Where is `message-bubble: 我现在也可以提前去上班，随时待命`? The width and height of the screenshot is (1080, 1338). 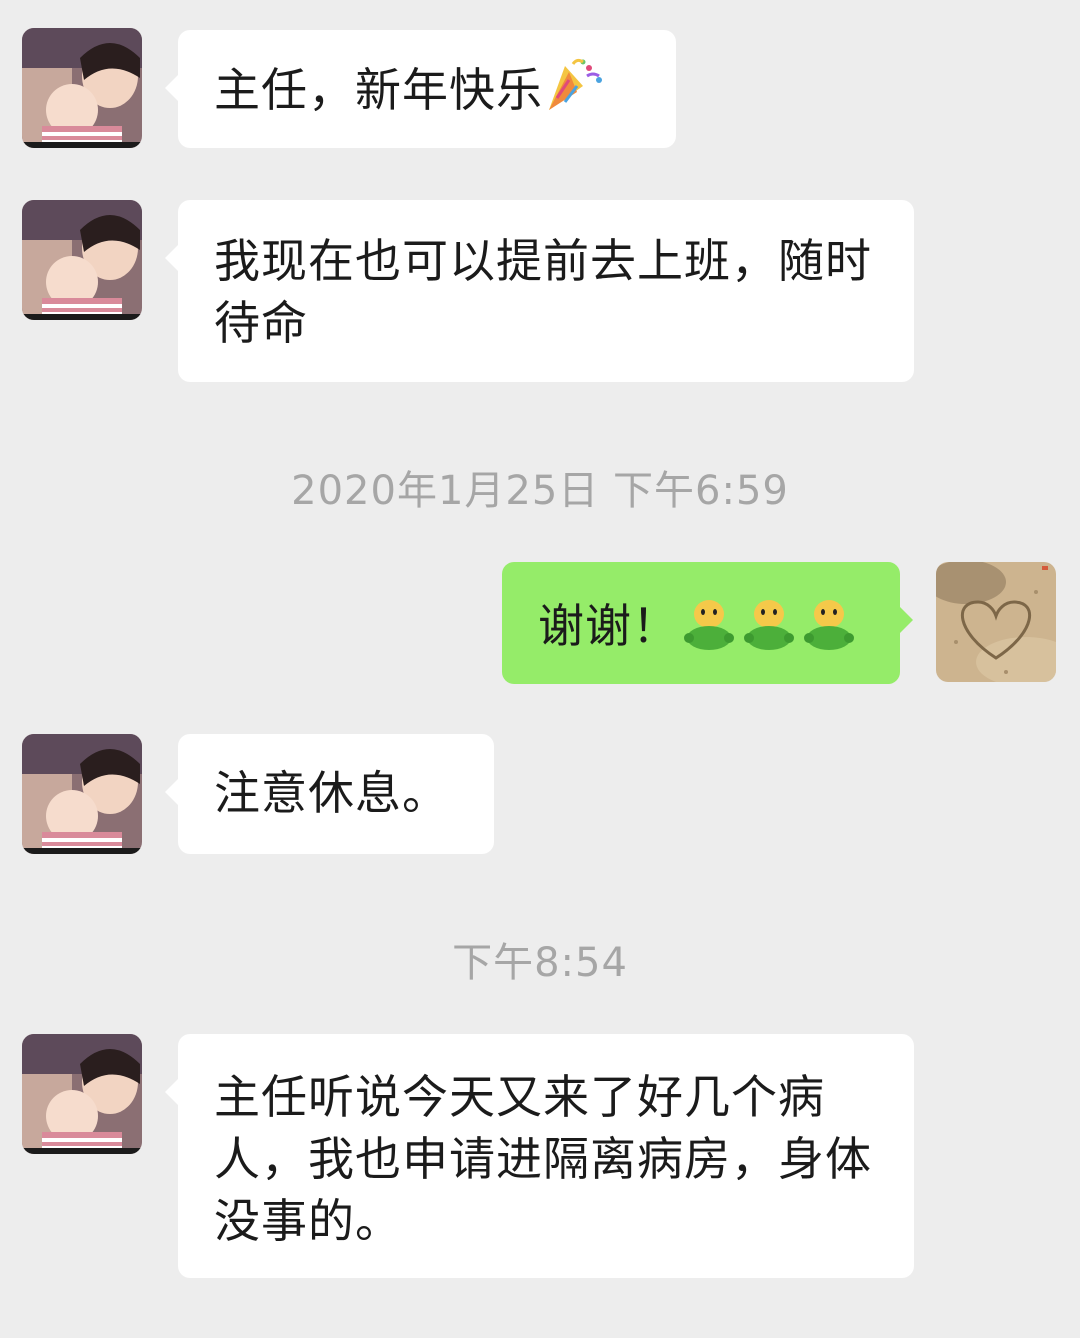
message-bubble: 我现在也可以提前去上班，随时待命 is located at coordinates (539, 291).